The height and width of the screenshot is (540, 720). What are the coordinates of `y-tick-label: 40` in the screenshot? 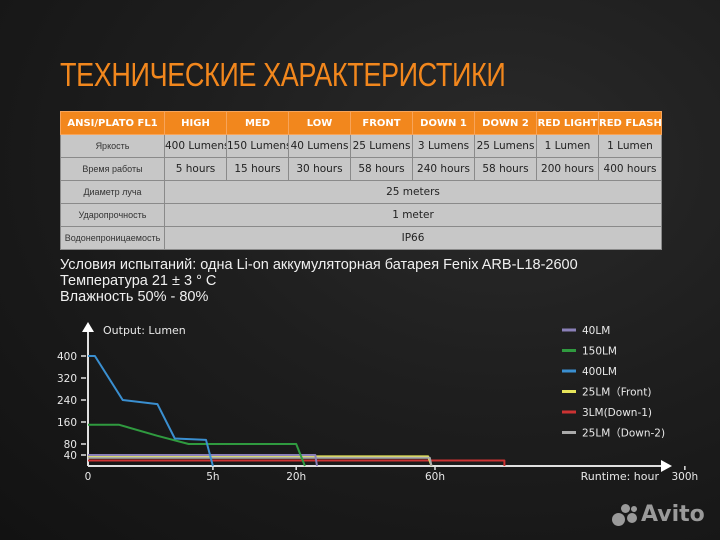 It's located at (70, 456).